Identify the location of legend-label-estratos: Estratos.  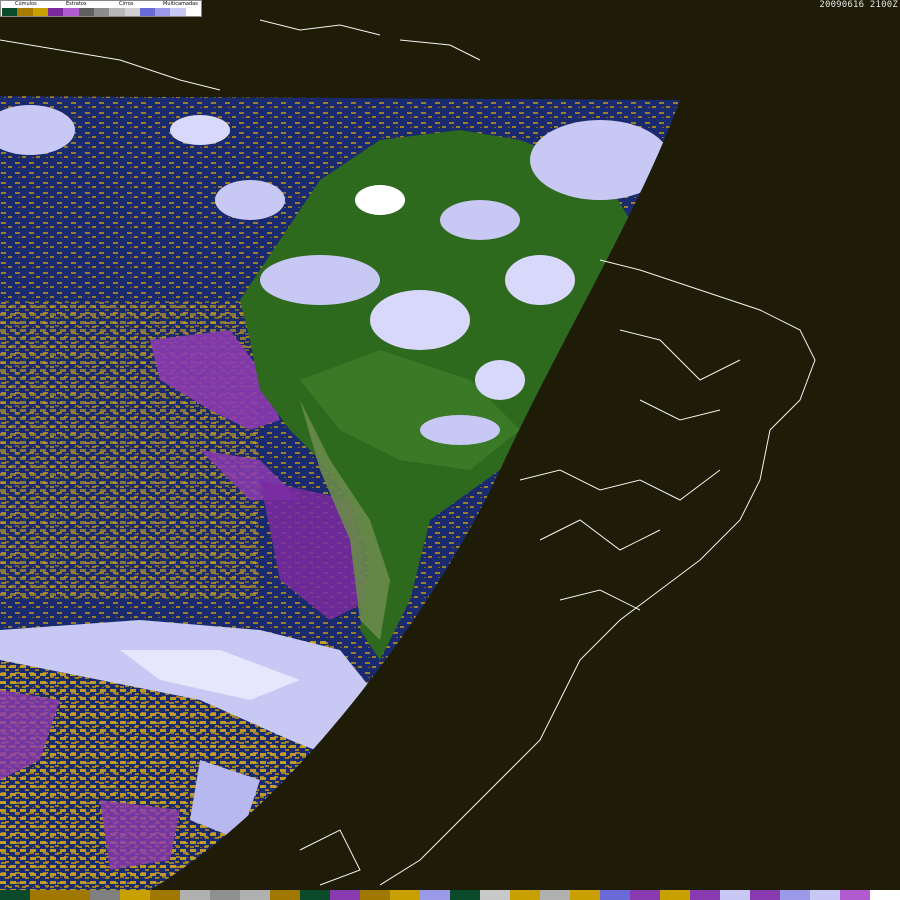
(76, 4).